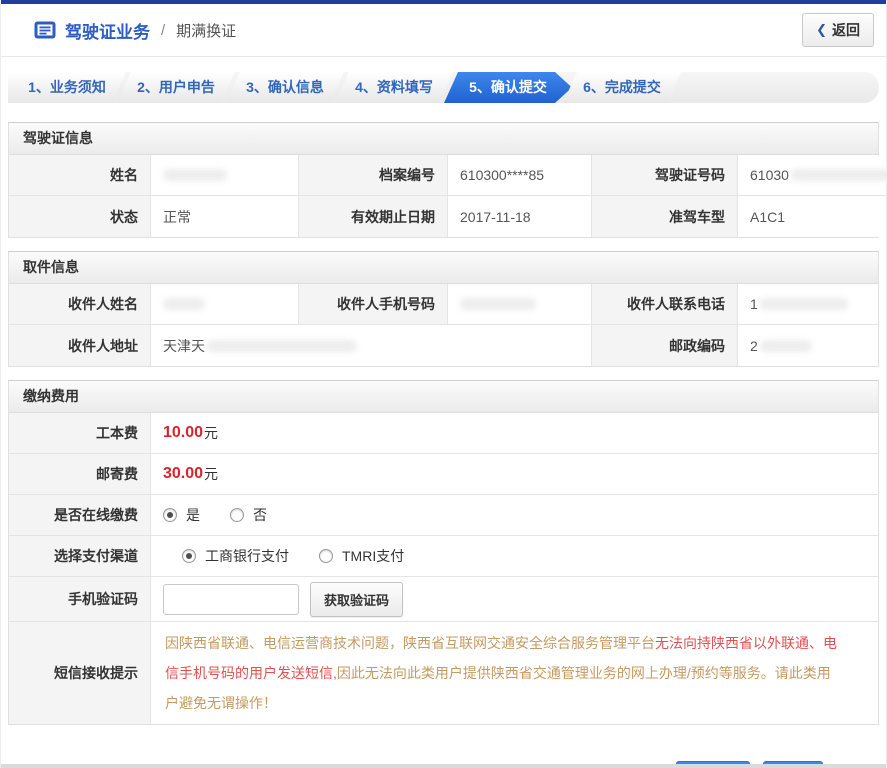 This screenshot has width=887, height=768. What do you see at coordinates (80, 433) in the screenshot?
I see `work-fee-label: 工本费` at bounding box center [80, 433].